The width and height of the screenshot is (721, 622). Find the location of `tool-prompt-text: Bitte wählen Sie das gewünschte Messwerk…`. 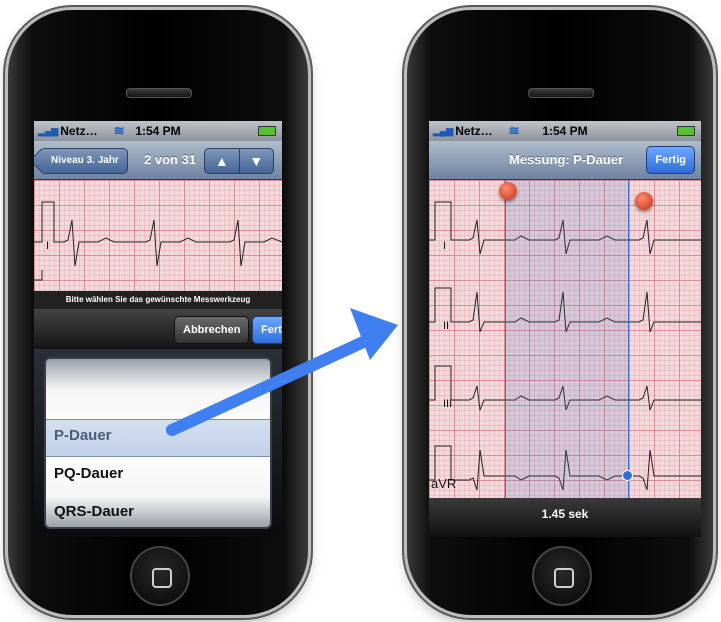

tool-prompt-text: Bitte wählen Sie das gewünschte Messwerk… is located at coordinates (158, 299).